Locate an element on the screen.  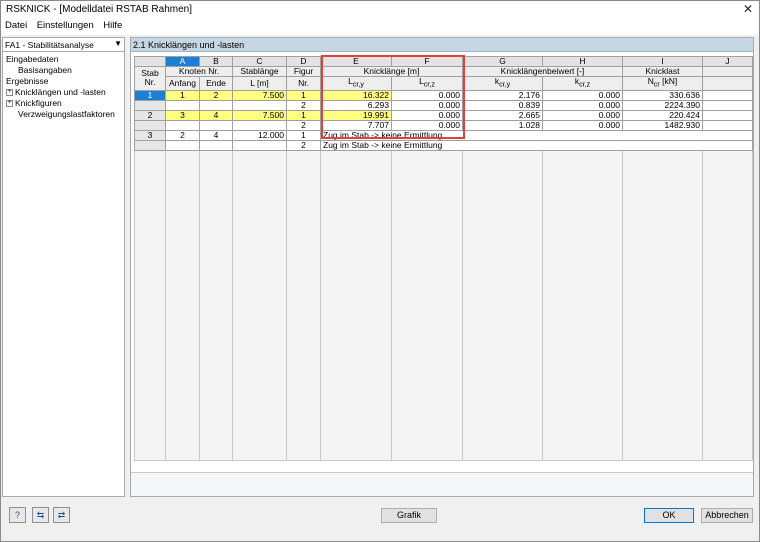
help-icon: ? is located at coordinates (17, 515).